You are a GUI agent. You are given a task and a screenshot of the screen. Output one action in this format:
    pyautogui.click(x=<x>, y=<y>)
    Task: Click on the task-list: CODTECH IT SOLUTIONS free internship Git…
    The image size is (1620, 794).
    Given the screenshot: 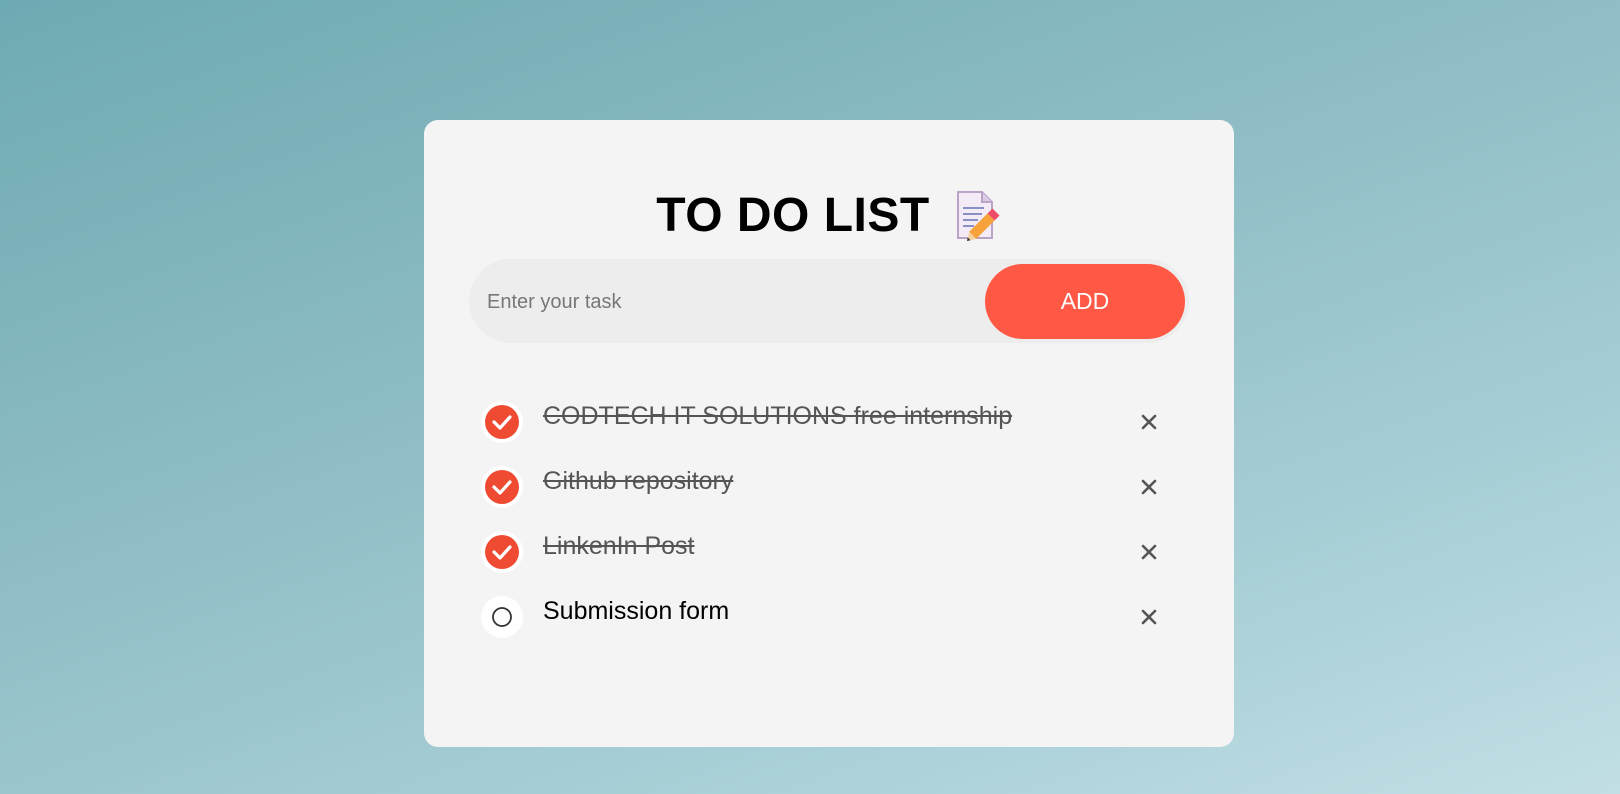 What is the action you would take?
    pyautogui.click(x=831, y=528)
    